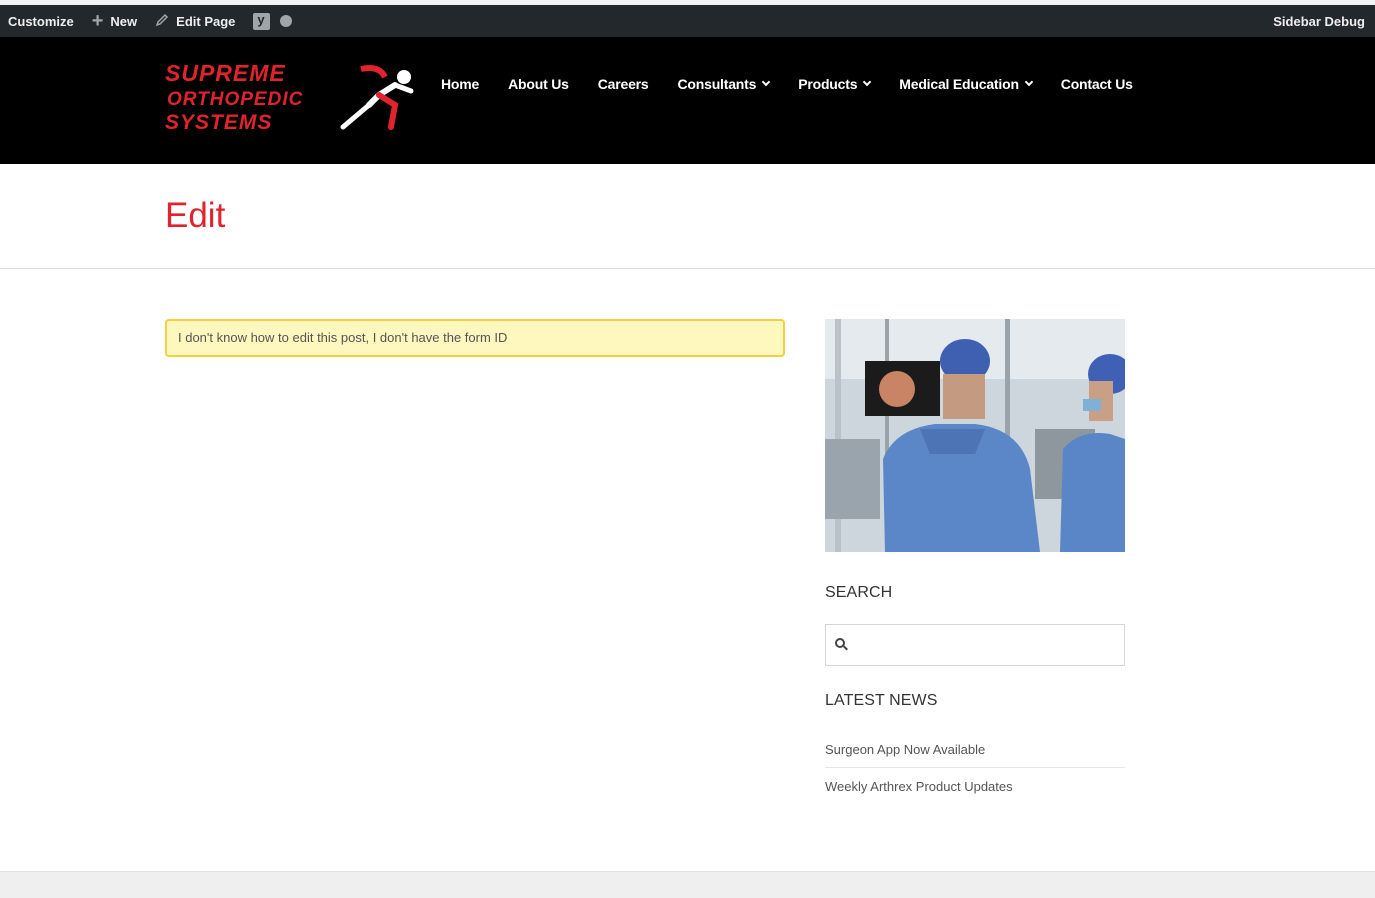  I want to click on customize-label: Customize, so click(41, 21).